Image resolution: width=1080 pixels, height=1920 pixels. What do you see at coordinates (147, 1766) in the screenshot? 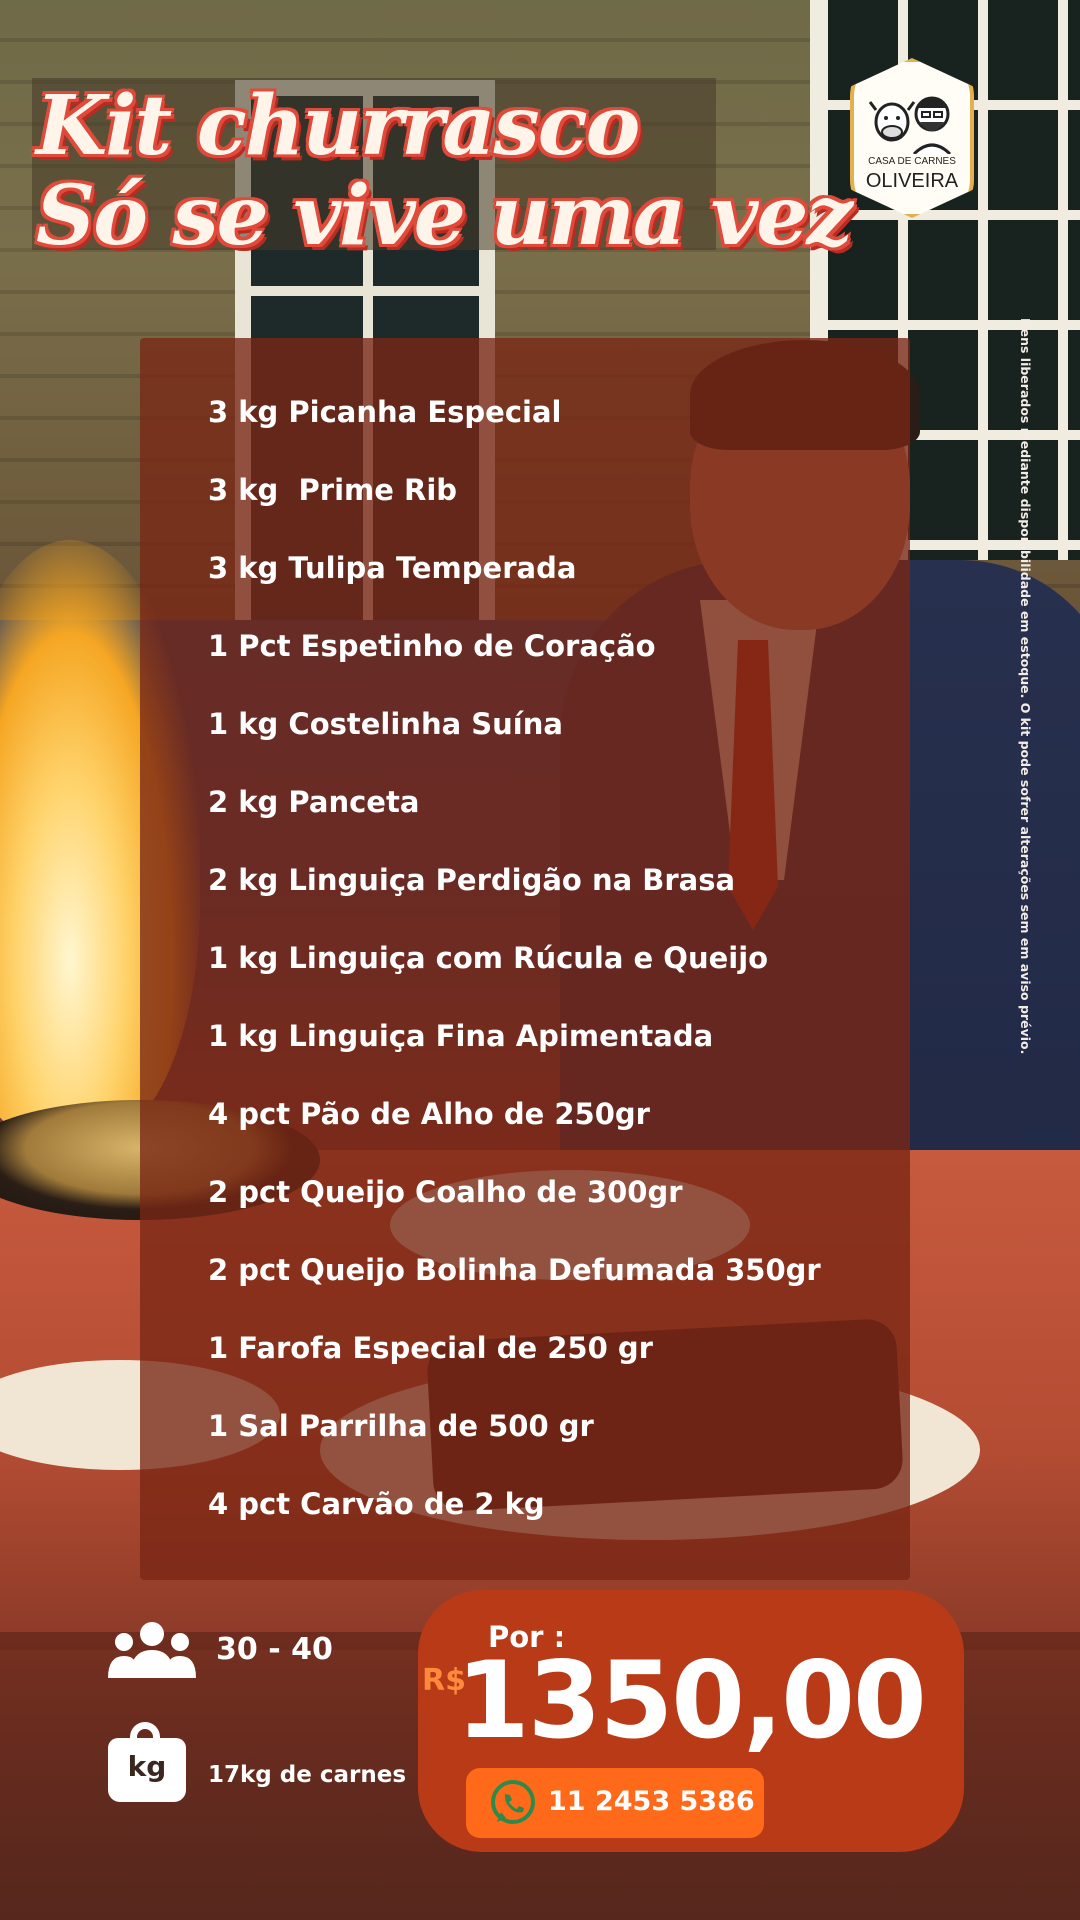
I see `weight-icon-label: kg` at bounding box center [147, 1766].